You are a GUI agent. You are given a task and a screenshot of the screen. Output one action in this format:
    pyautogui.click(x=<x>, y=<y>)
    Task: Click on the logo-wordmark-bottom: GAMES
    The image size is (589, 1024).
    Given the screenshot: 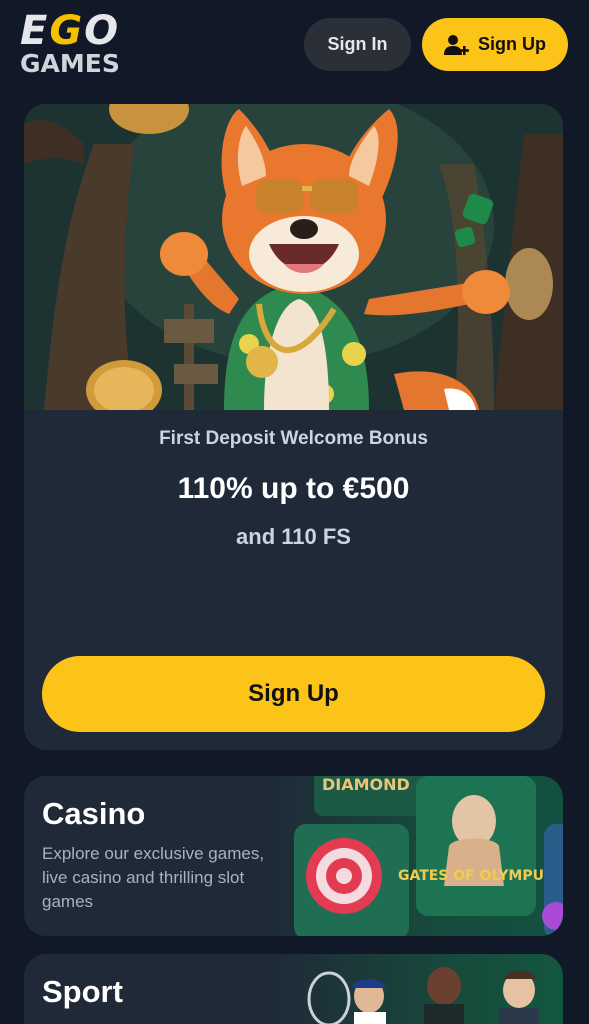 What is the action you would take?
    pyautogui.click(x=70, y=63)
    